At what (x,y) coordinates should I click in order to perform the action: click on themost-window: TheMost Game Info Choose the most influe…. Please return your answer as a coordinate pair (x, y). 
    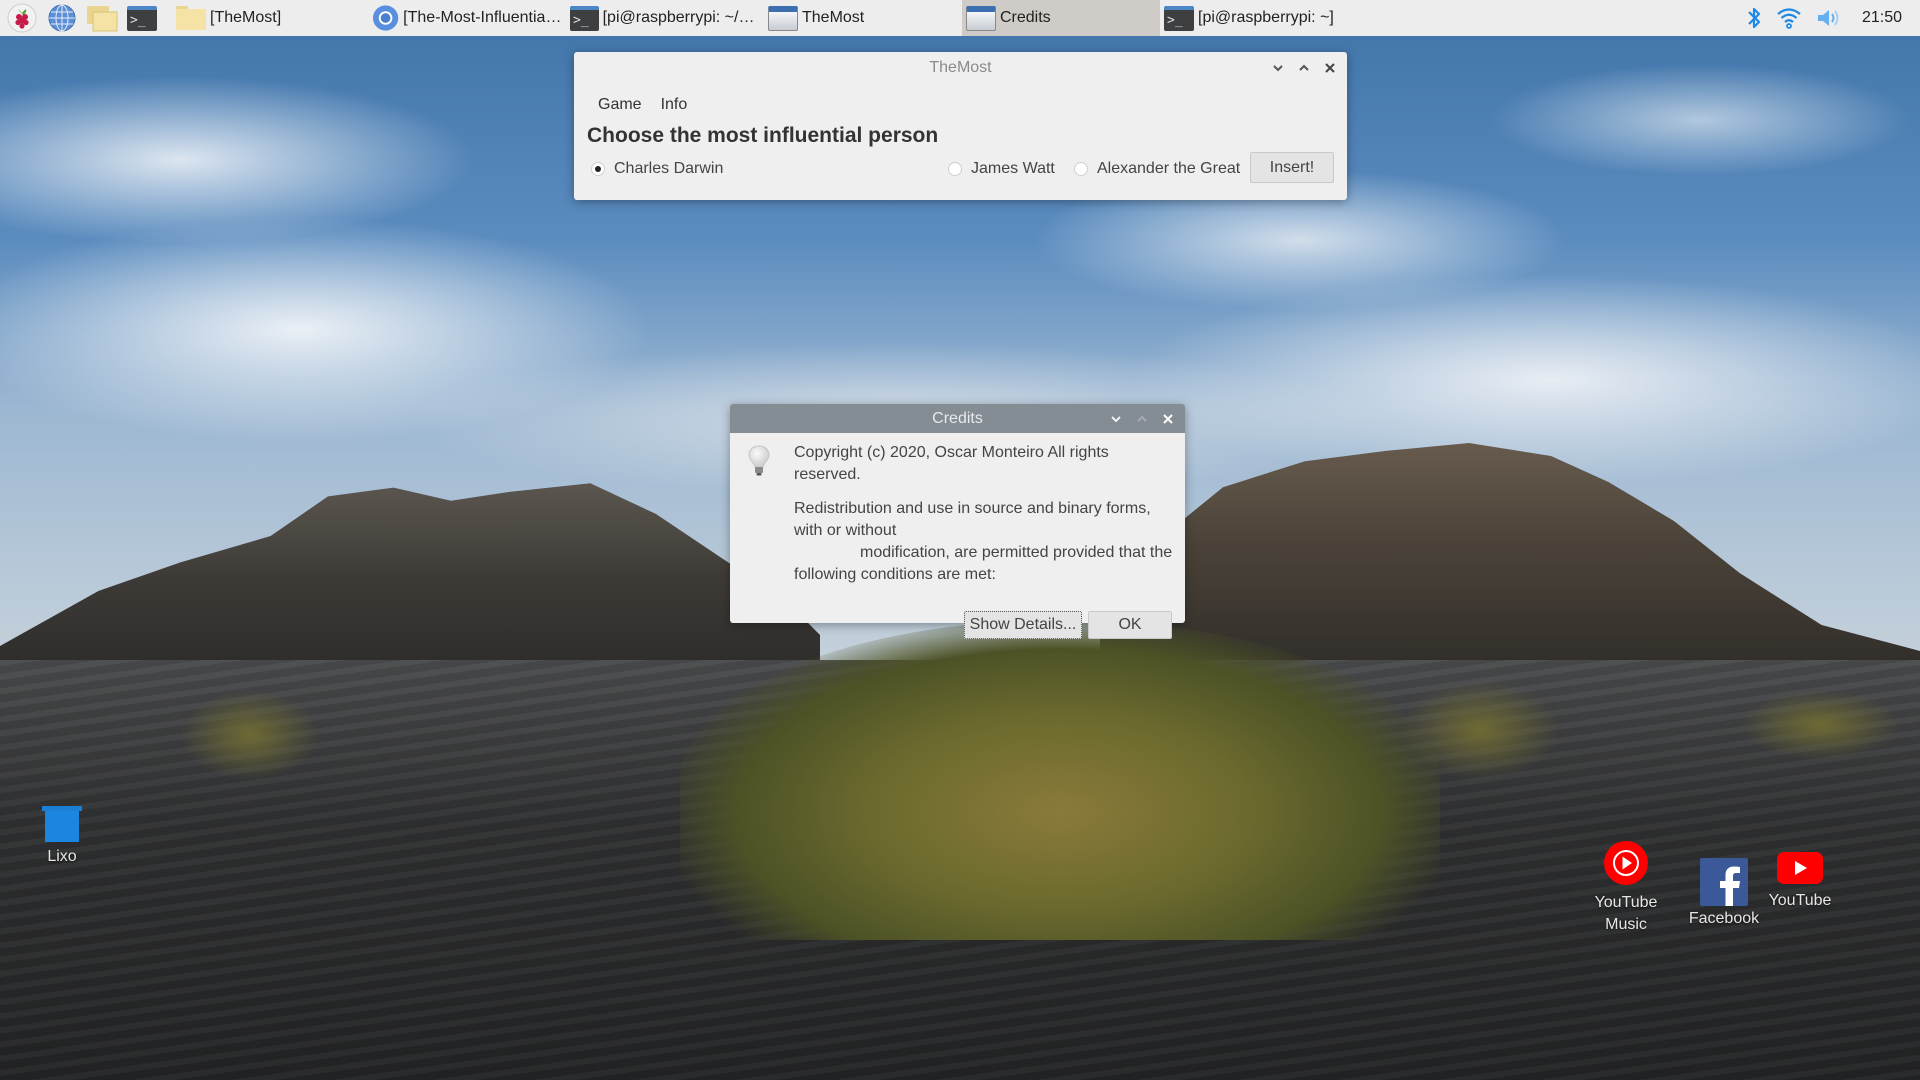
    Looking at the image, I should click on (960, 126).